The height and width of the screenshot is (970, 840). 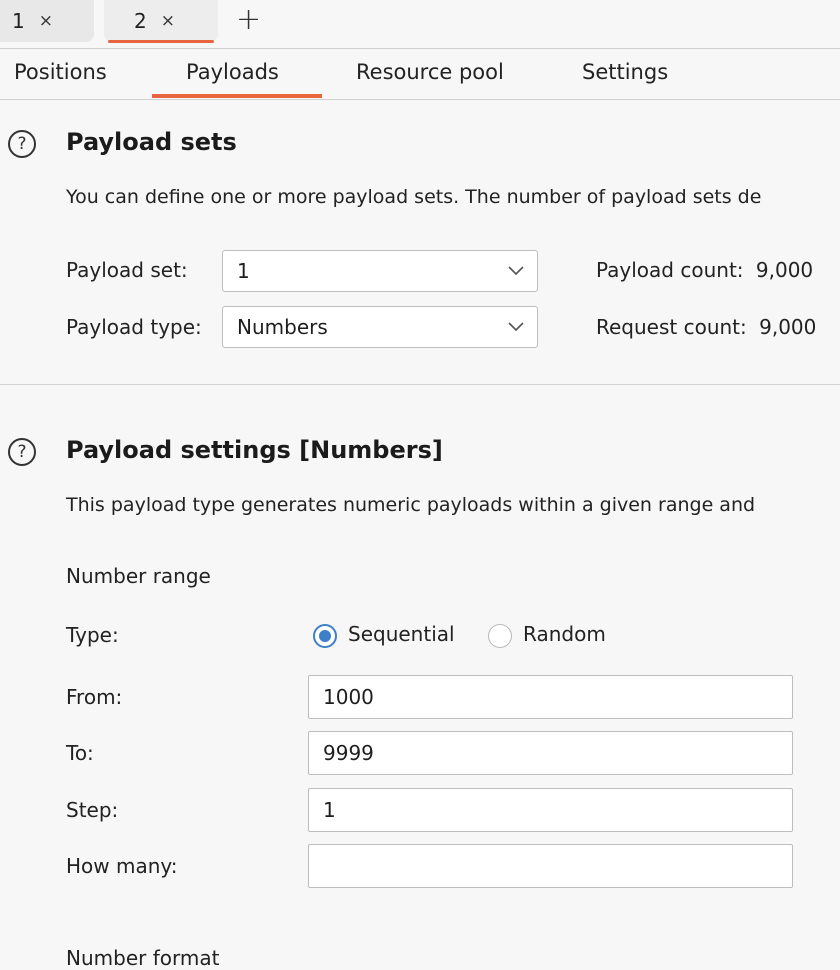 What do you see at coordinates (140, 21) in the screenshot?
I see `request-tab-label: 2` at bounding box center [140, 21].